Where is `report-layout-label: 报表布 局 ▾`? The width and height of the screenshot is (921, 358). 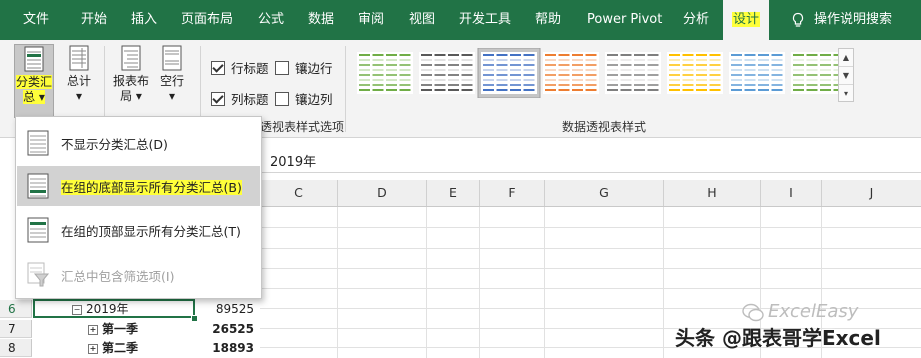
report-layout-label: 报表布 局 ▾ is located at coordinates (130, 88).